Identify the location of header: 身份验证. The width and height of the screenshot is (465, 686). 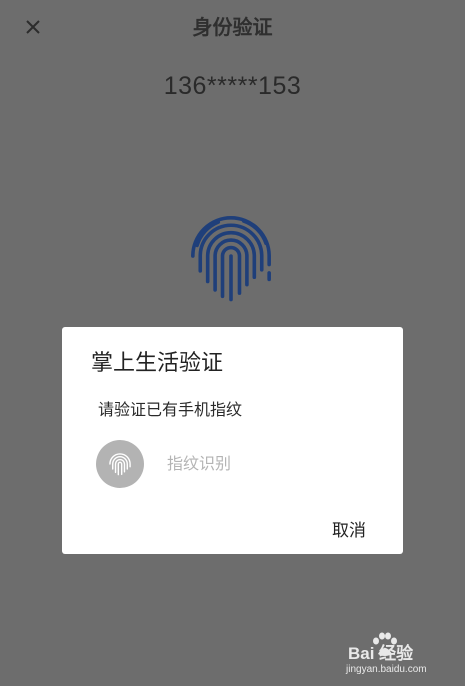
(232, 28).